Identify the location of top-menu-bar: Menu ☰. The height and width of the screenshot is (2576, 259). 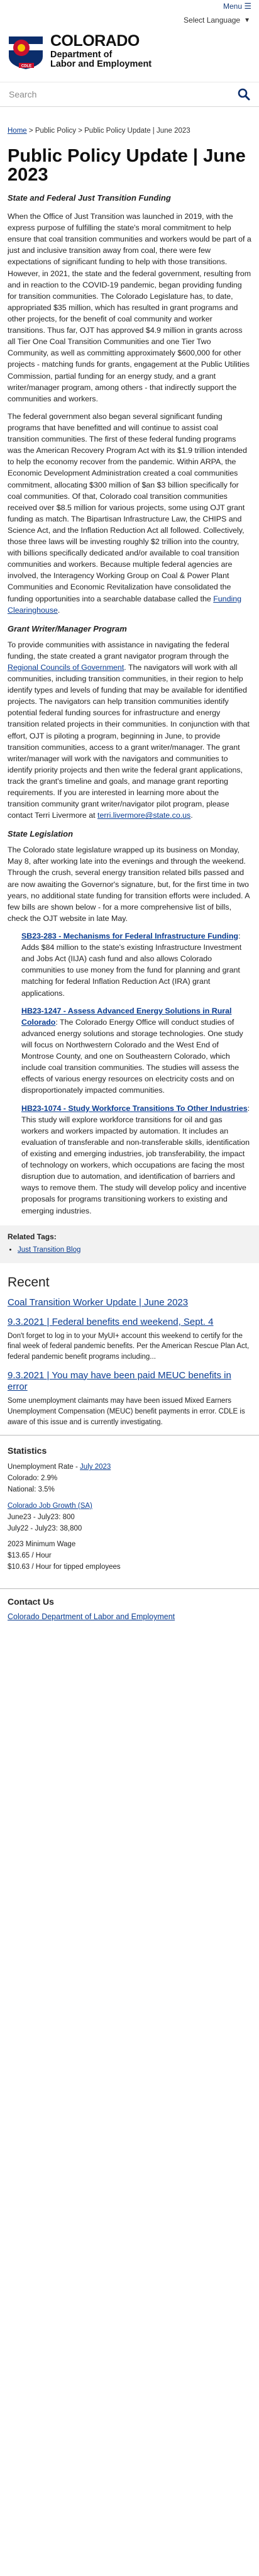
(129, 7).